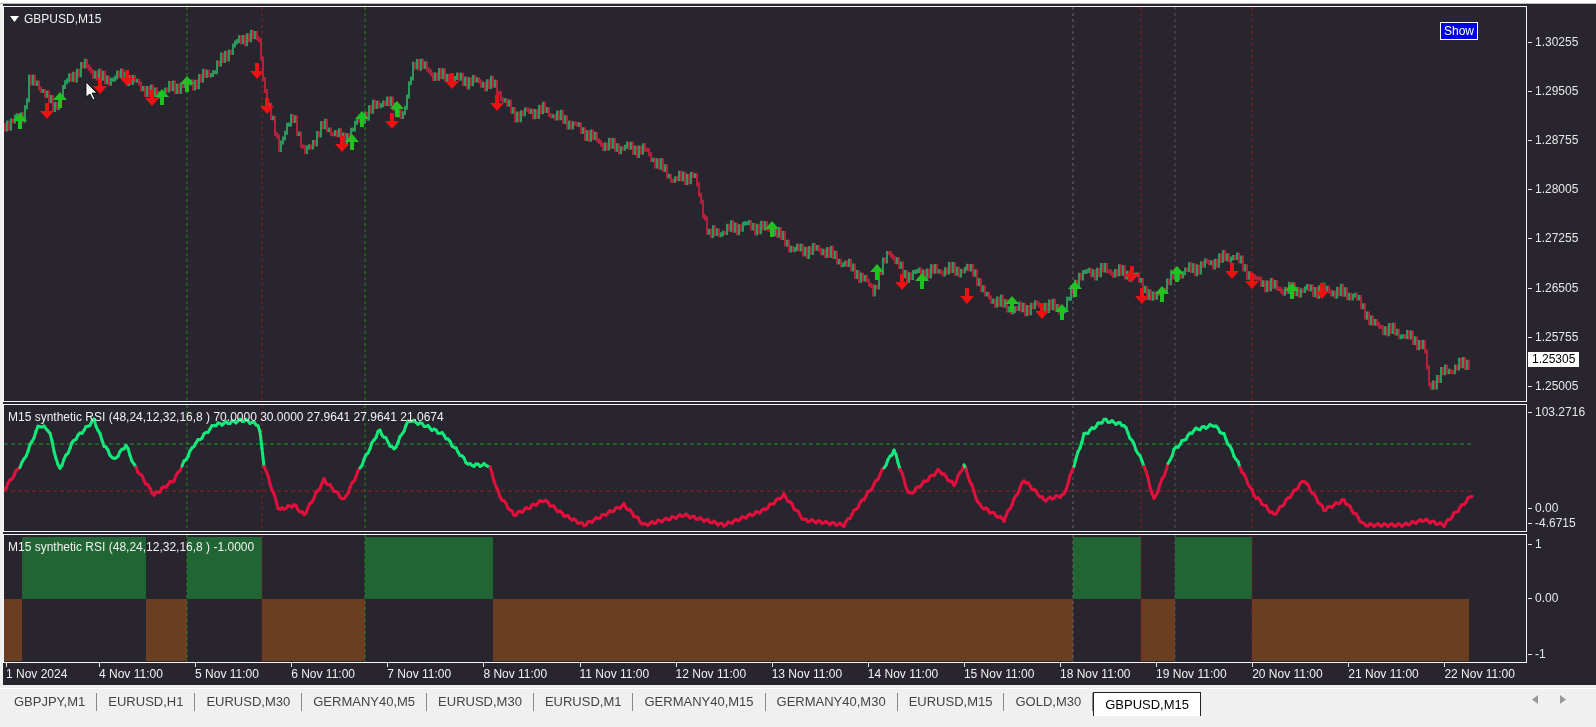  I want to click on scroll-left-icon, so click(1535, 699).